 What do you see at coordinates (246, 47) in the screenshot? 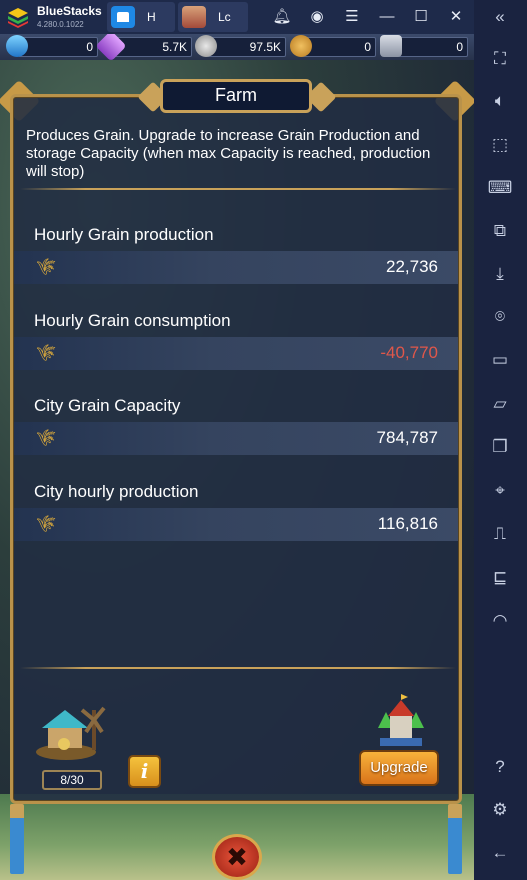
I see `resource-silver-value: 97.5K` at bounding box center [246, 47].